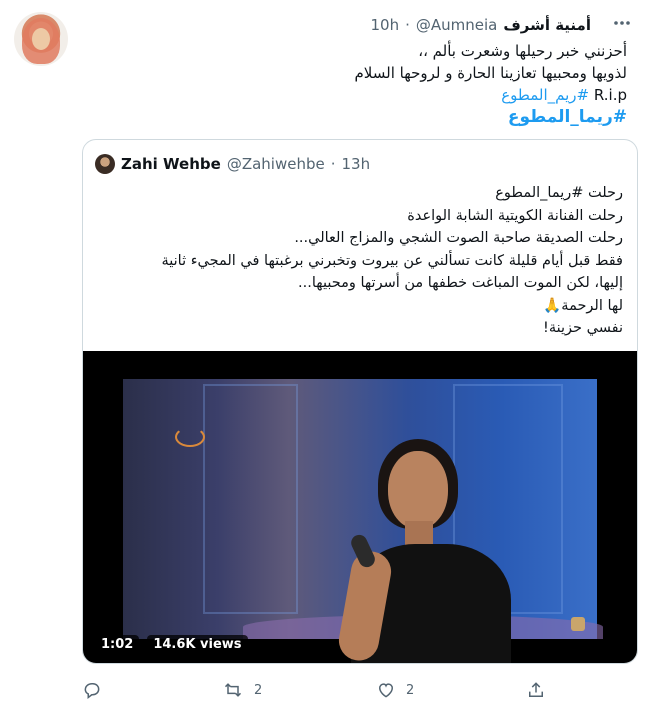 This screenshot has width=645, height=708. What do you see at coordinates (233, 690) in the screenshot?
I see `retweet-icon` at bounding box center [233, 690].